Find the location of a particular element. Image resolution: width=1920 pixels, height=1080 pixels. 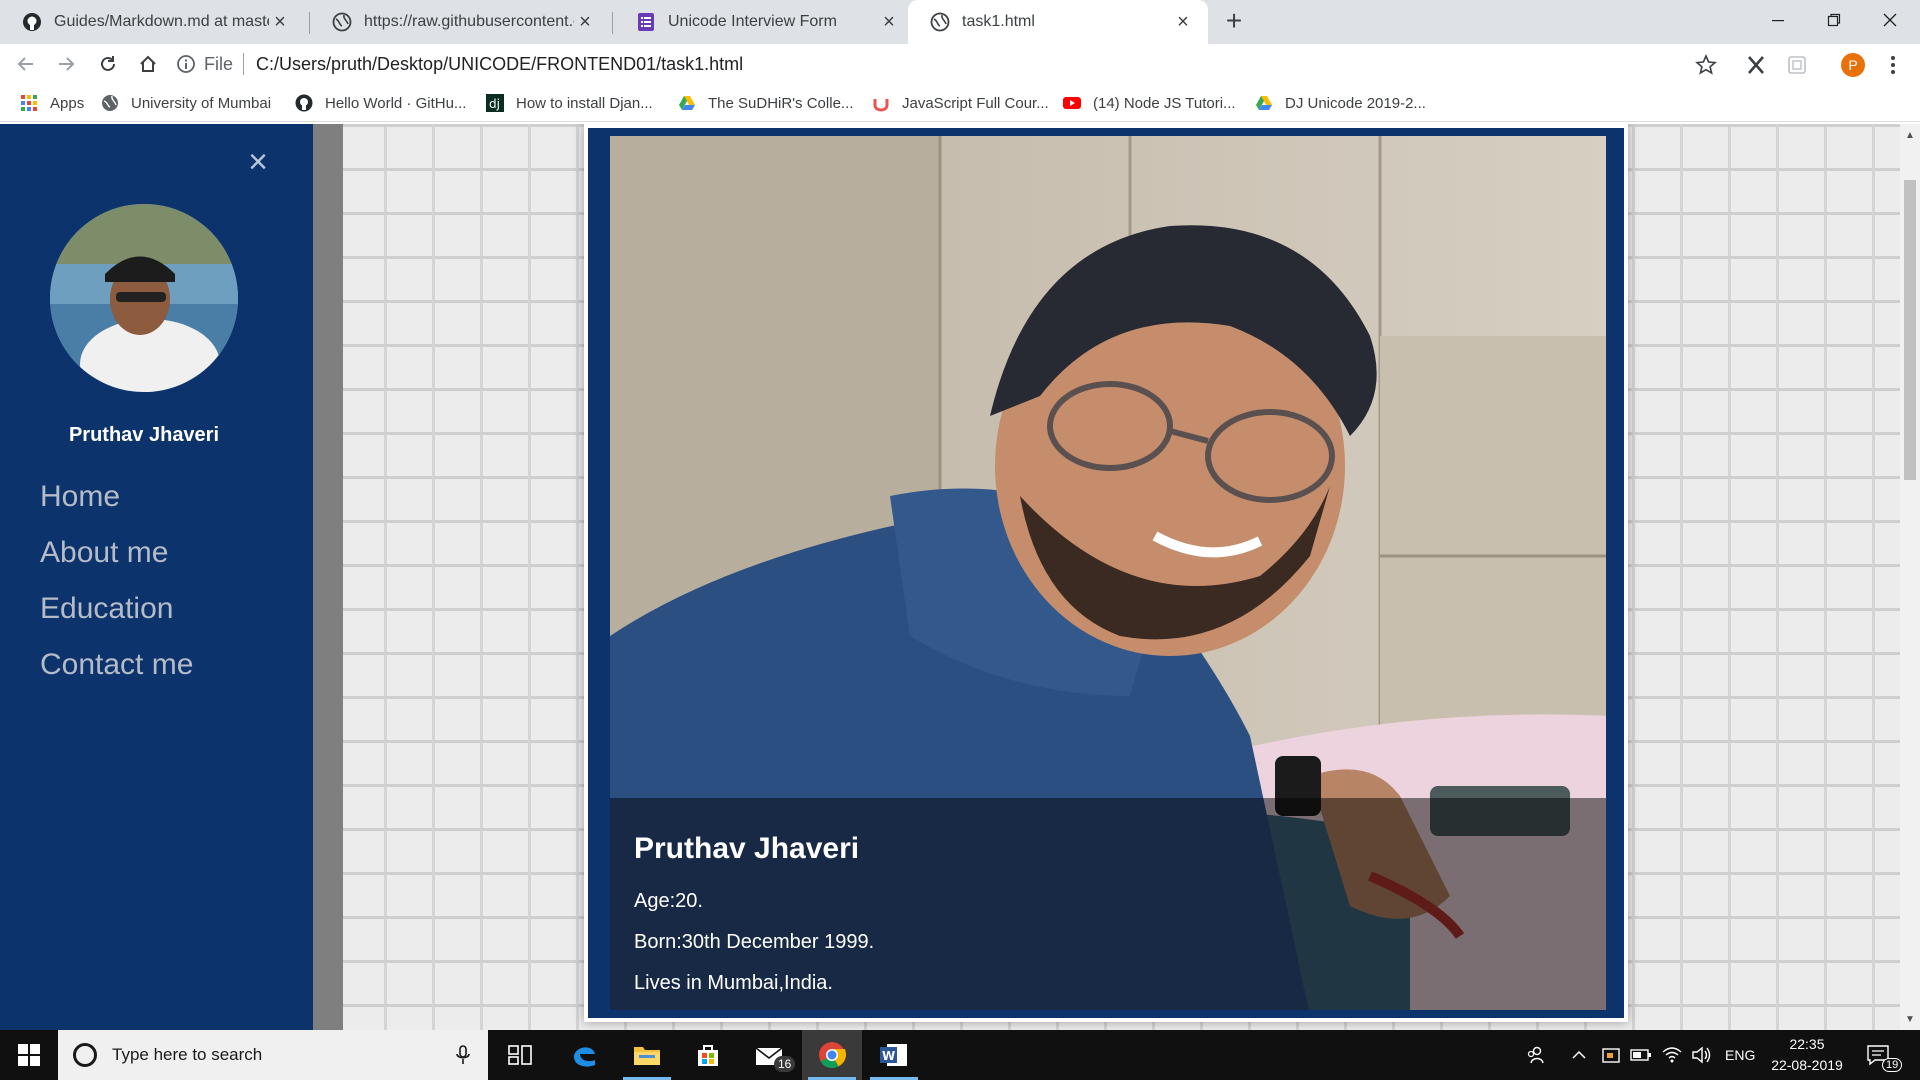

word-icon: W is located at coordinates (893, 1055).